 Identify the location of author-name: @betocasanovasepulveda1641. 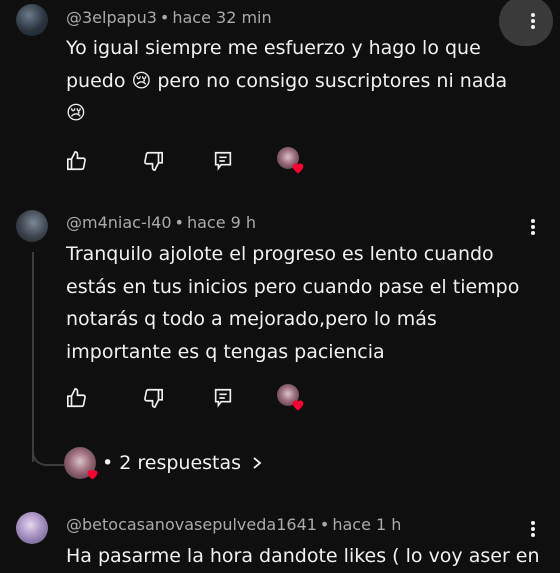
(191, 524).